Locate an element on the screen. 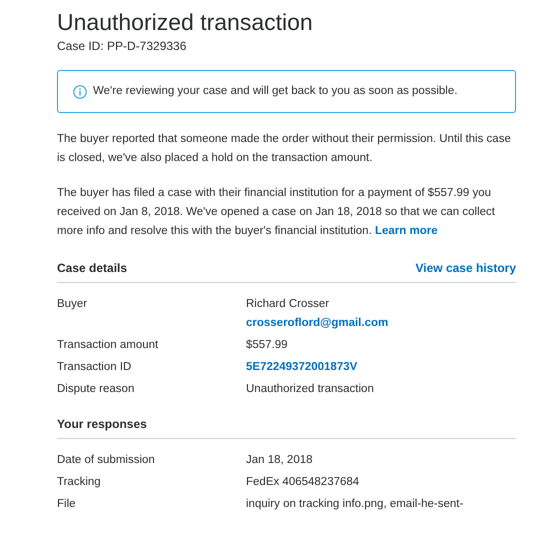 Image resolution: width=537 pixels, height=544 pixels. value-text: Unauthorized transaction is located at coordinates (310, 389).